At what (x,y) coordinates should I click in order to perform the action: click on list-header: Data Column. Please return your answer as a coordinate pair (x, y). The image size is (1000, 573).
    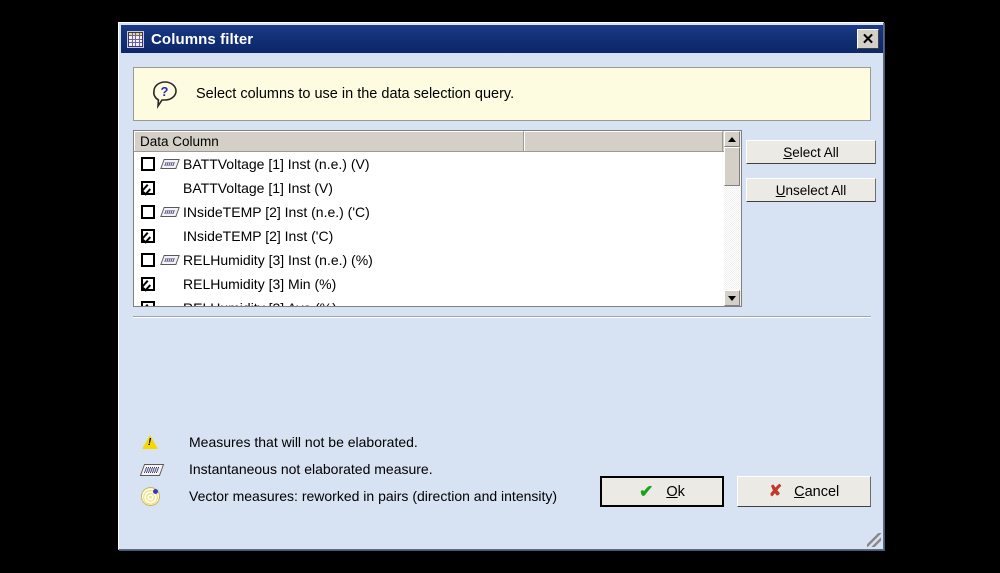
    Looking at the image, I should click on (429, 141).